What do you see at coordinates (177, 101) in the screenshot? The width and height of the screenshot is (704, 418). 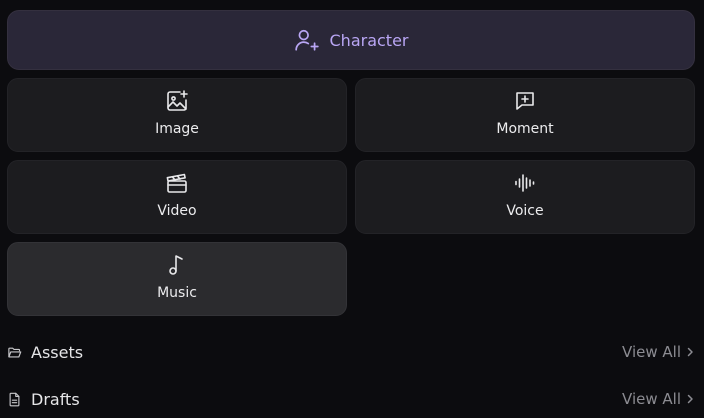 I see `image-plus-icon` at bounding box center [177, 101].